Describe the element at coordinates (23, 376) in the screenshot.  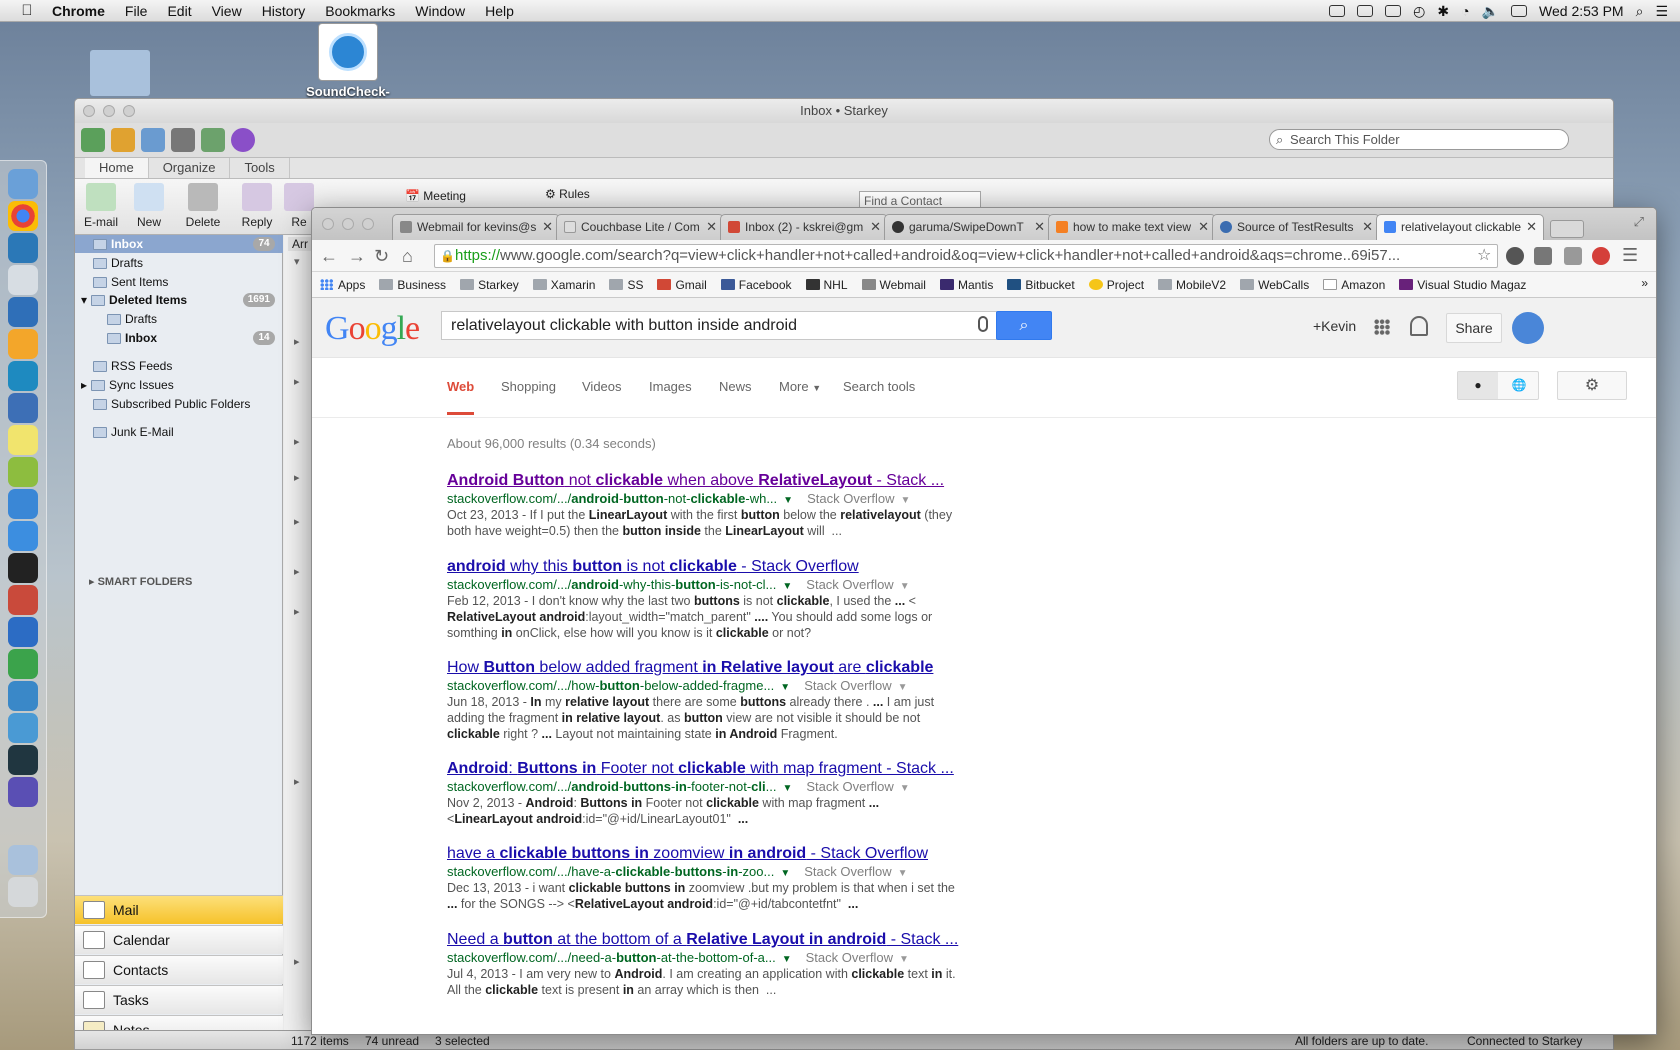
I see `c-app-icon` at that location.